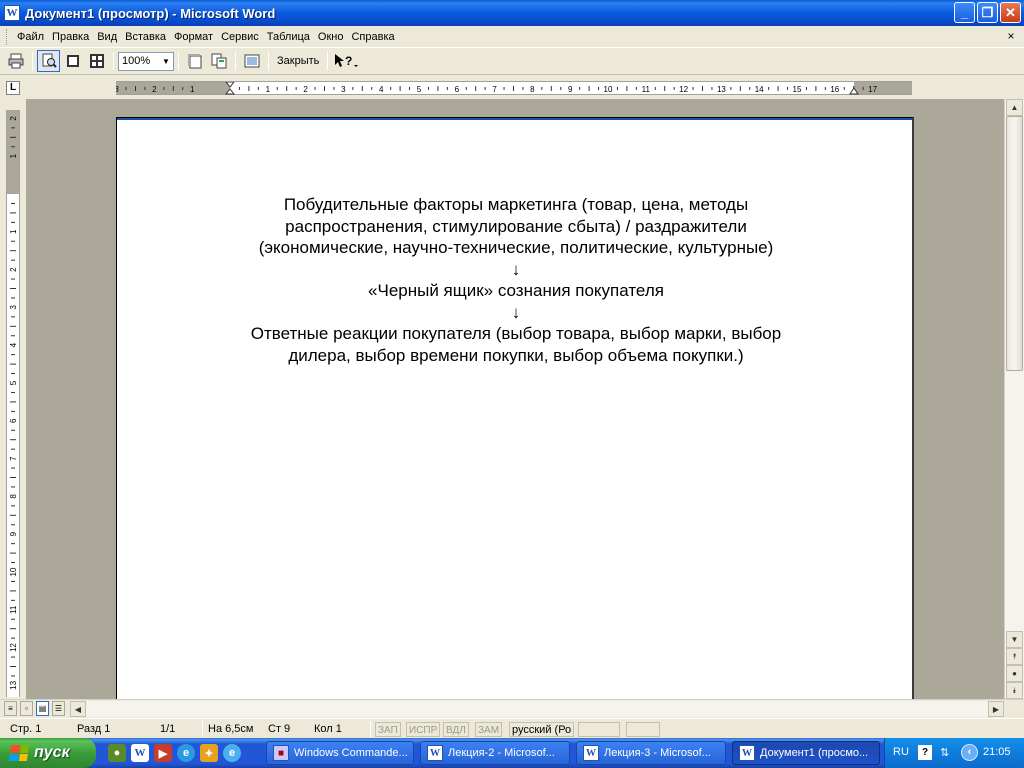  What do you see at coordinates (423, 729) in the screenshot?
I see `status-track-changes: ИСПР` at bounding box center [423, 729].